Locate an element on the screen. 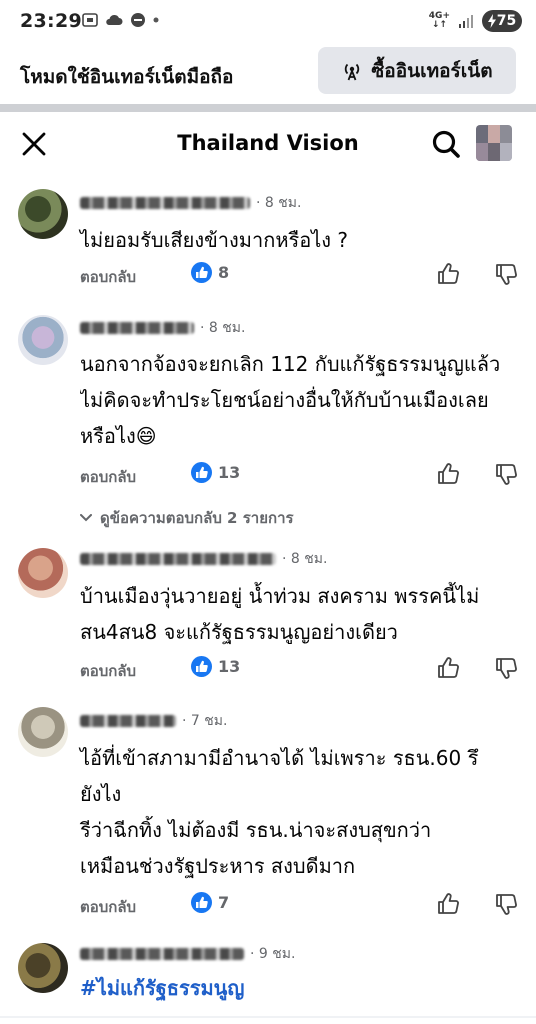 Image resolution: width=536 pixels, height=1024 pixels. reaction-count: 7 is located at coordinates (210, 902).